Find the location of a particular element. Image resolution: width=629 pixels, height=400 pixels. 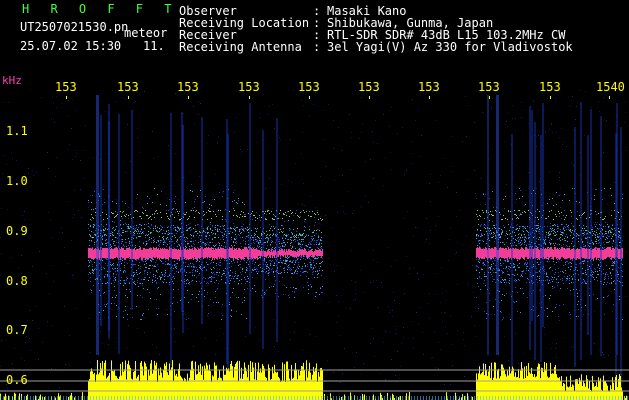

y-tick-label: 1.1 is located at coordinates (17, 131).